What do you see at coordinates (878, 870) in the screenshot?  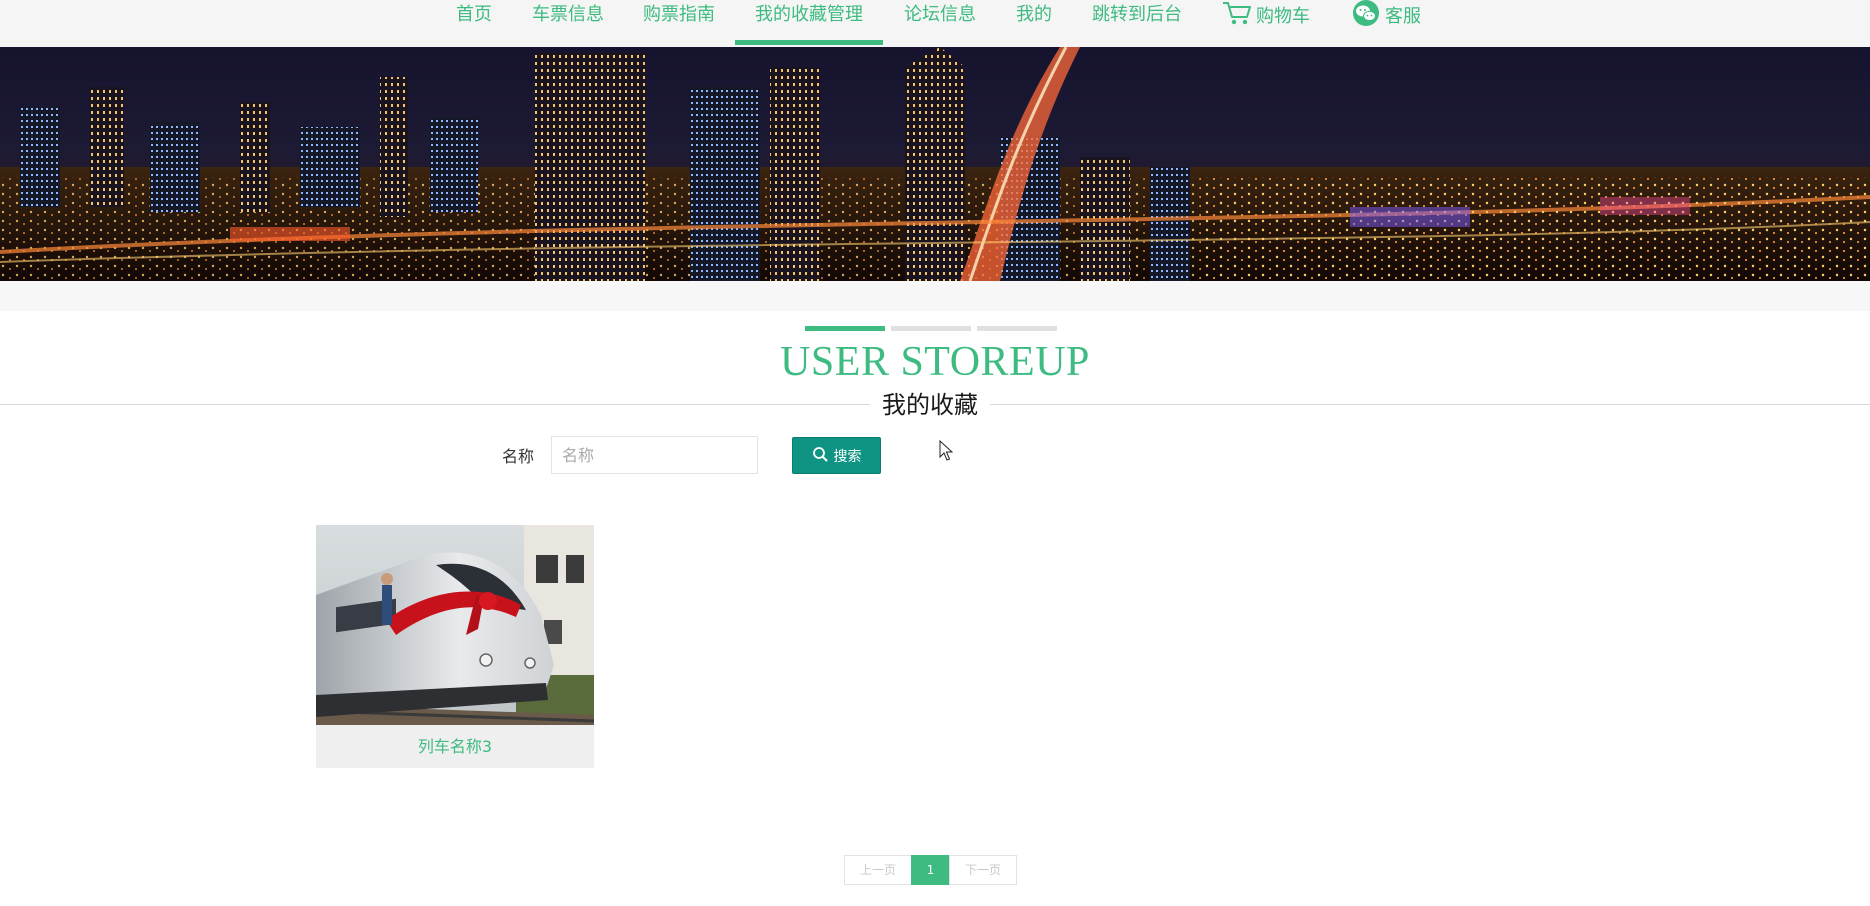 I see `pagination-prev-button: 上一页` at bounding box center [878, 870].